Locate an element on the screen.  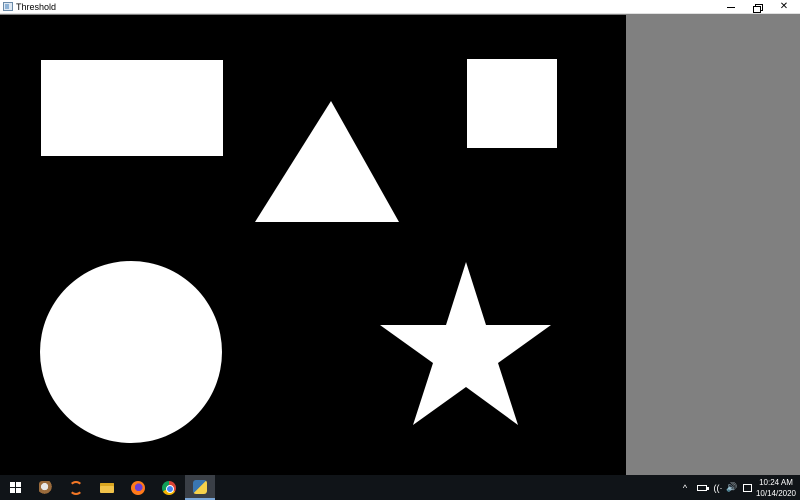
restore-button is located at coordinates (757, 7).